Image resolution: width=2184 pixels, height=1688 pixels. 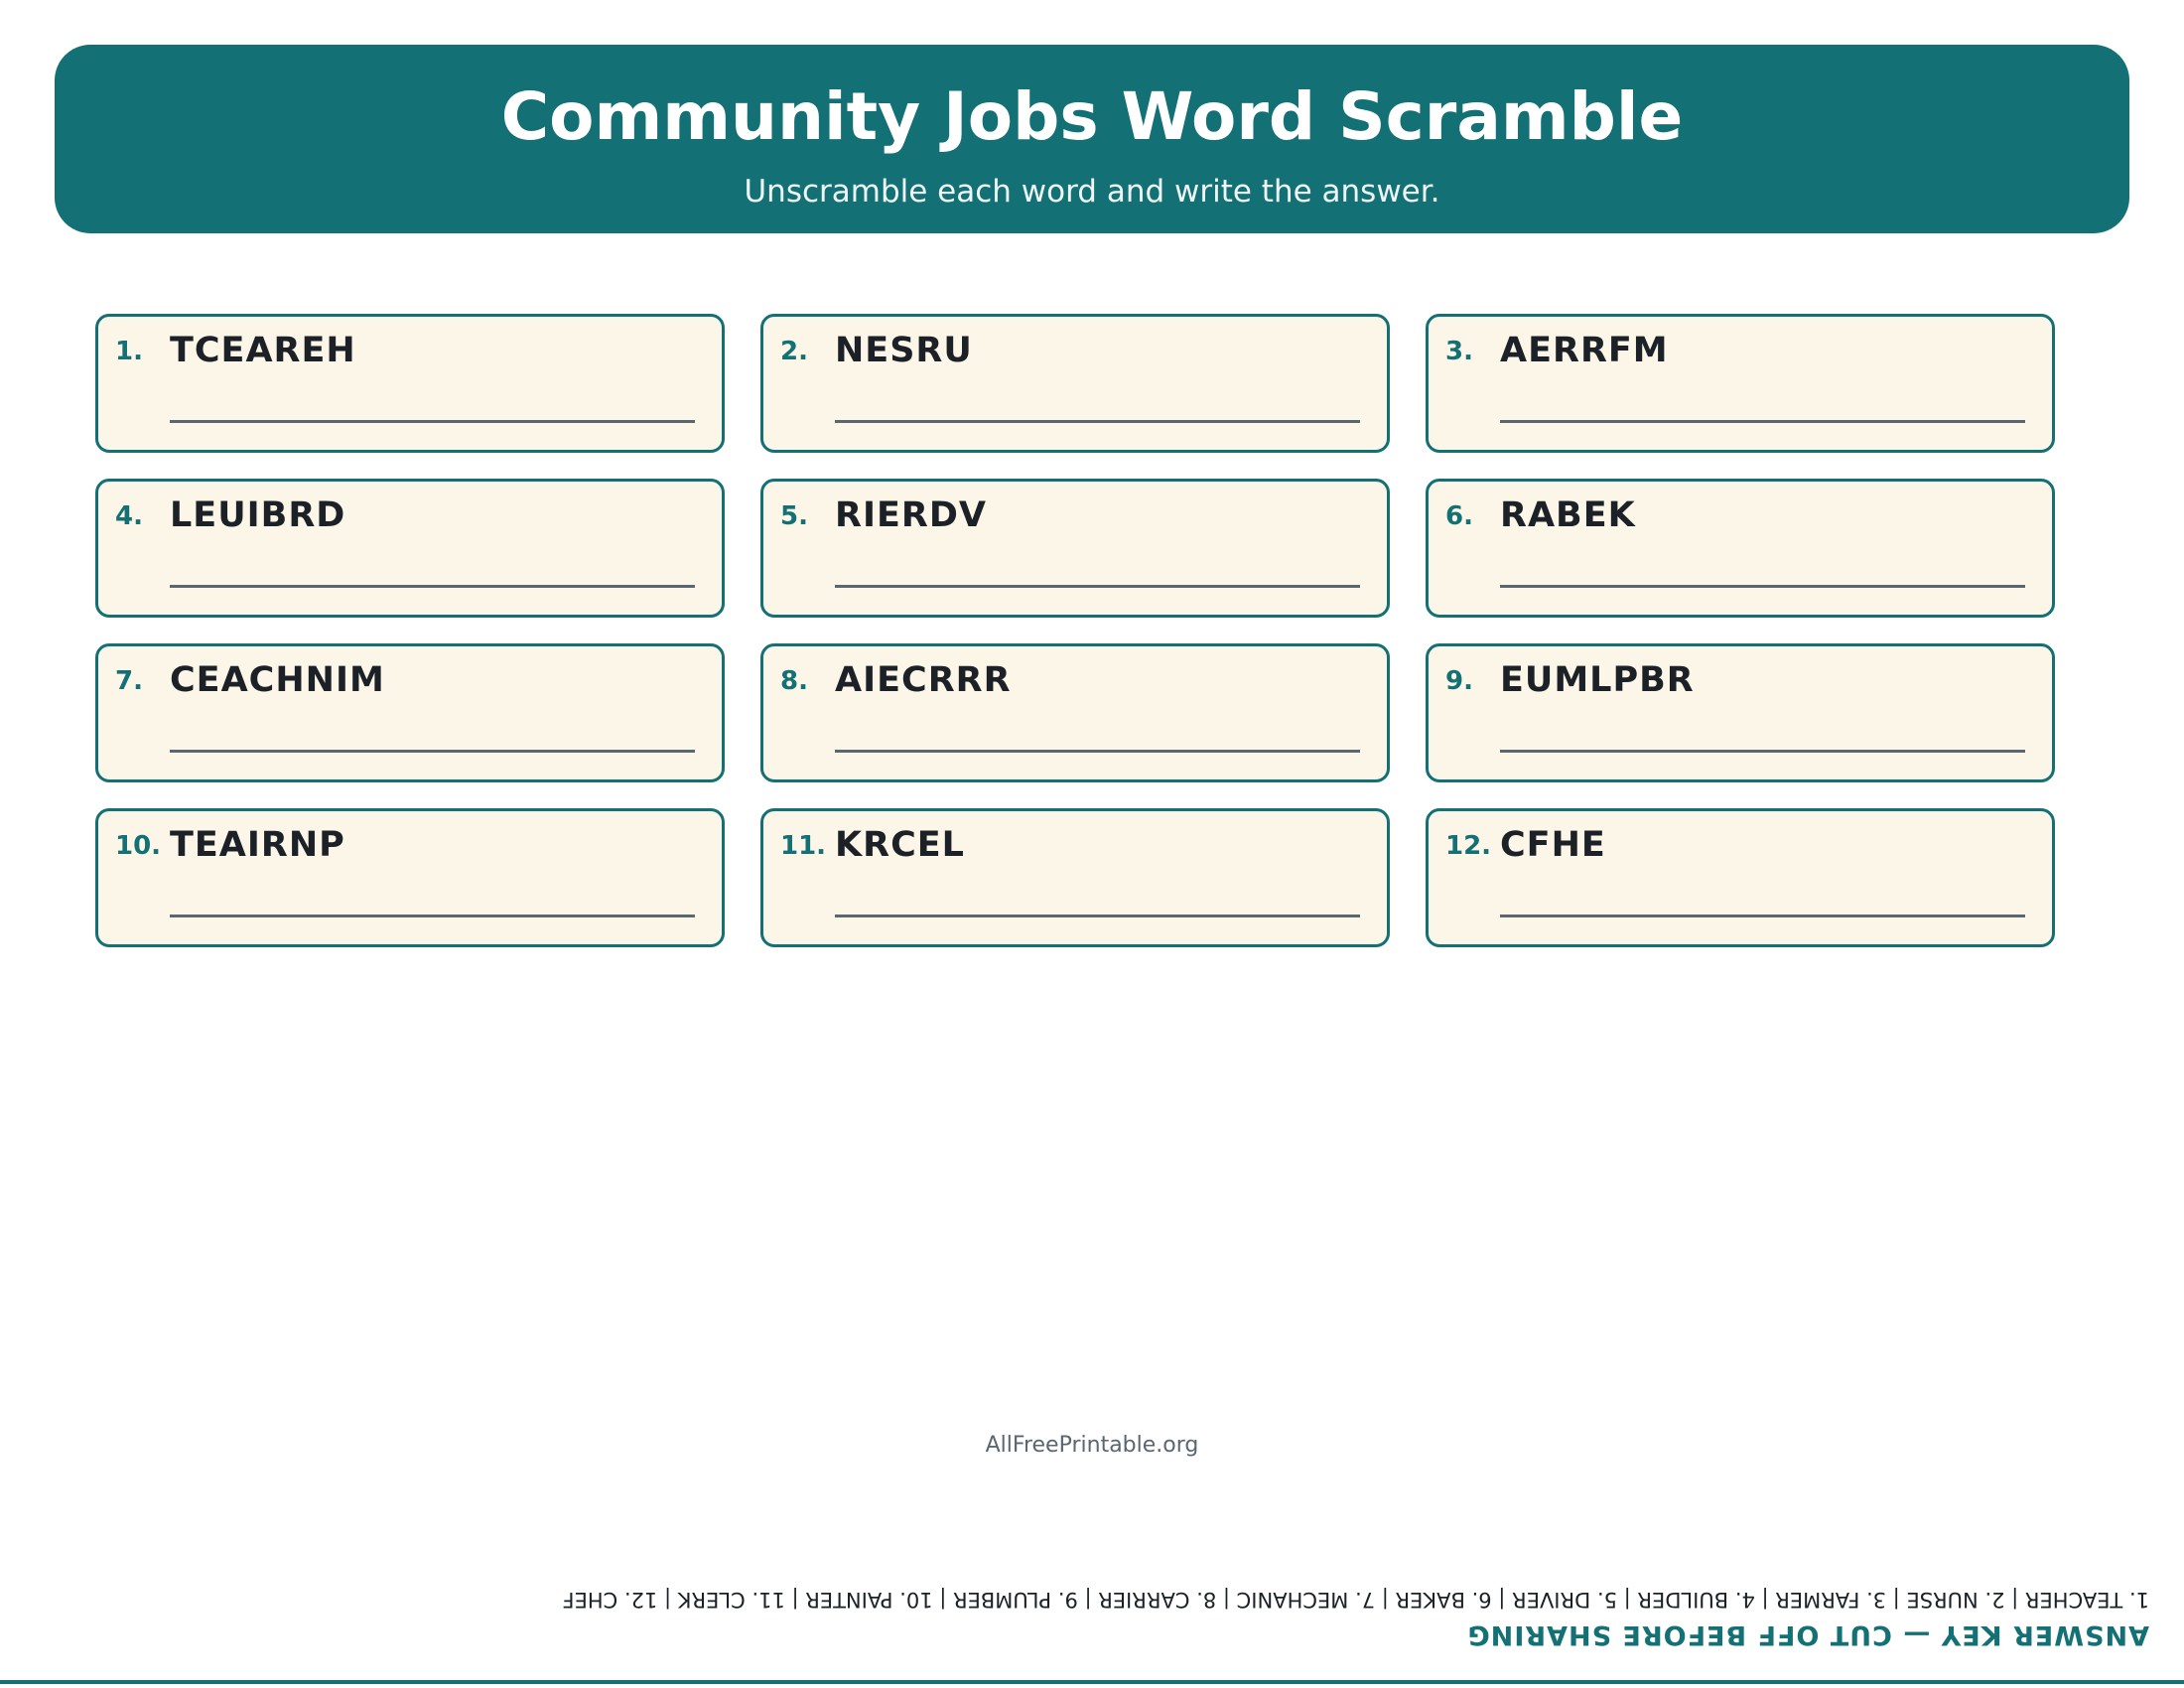 I want to click on scrambled-word: EUMLPBR, so click(x=1597, y=680).